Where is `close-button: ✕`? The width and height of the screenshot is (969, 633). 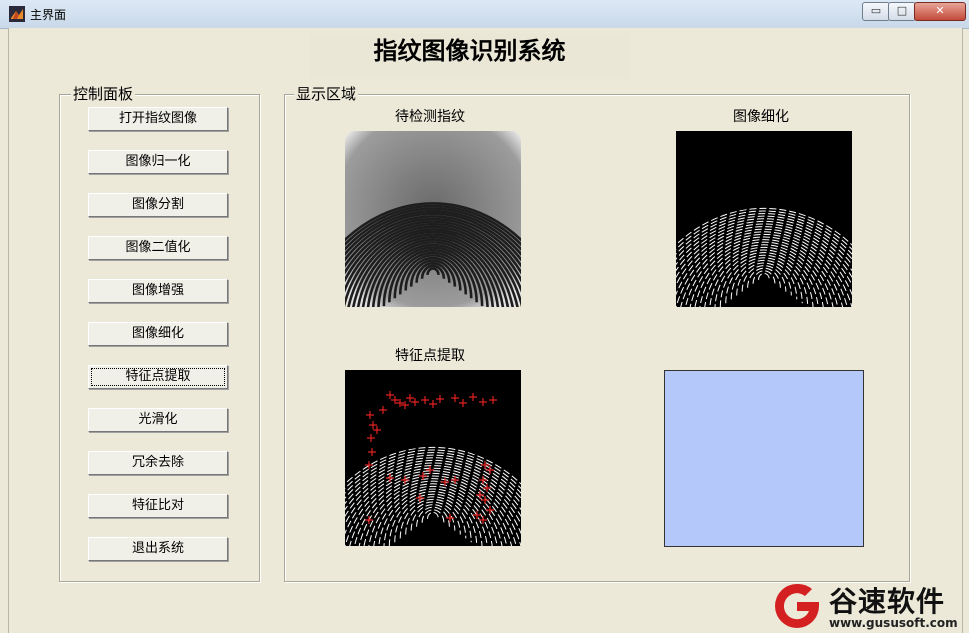
close-button: ✕ is located at coordinates (940, 11).